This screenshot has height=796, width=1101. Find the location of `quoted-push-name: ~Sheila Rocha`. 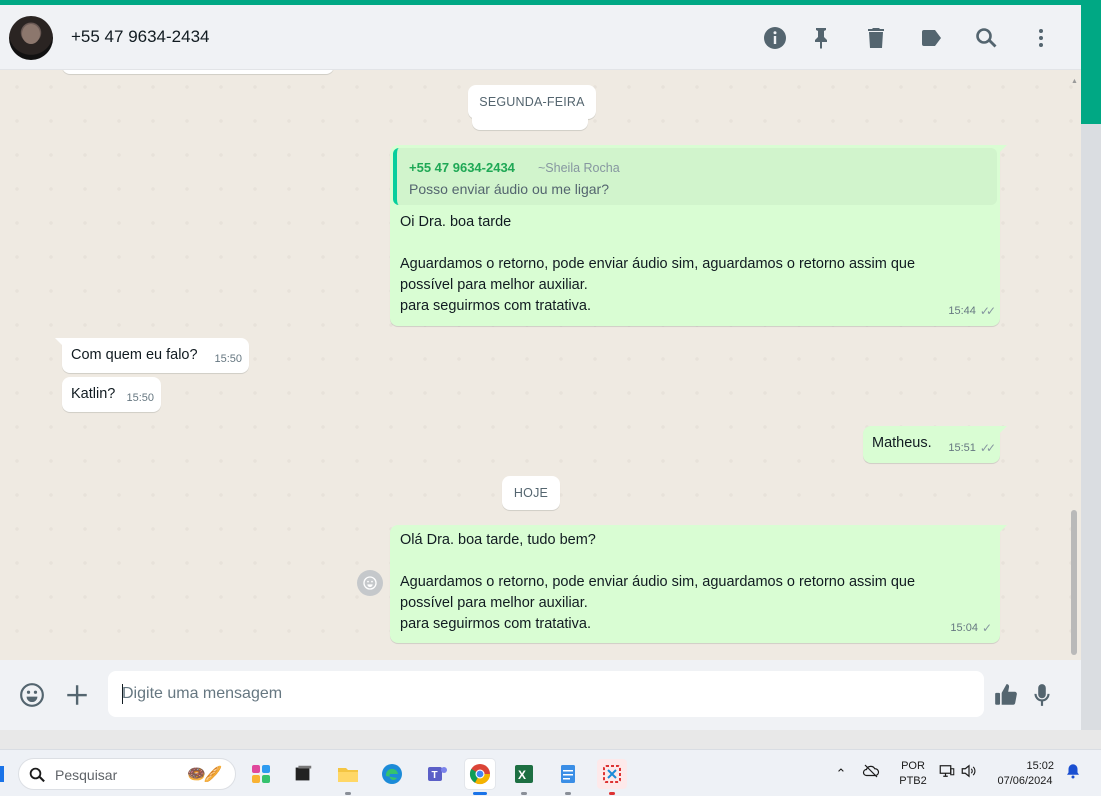

quoted-push-name: ~Sheila Rocha is located at coordinates (579, 168).